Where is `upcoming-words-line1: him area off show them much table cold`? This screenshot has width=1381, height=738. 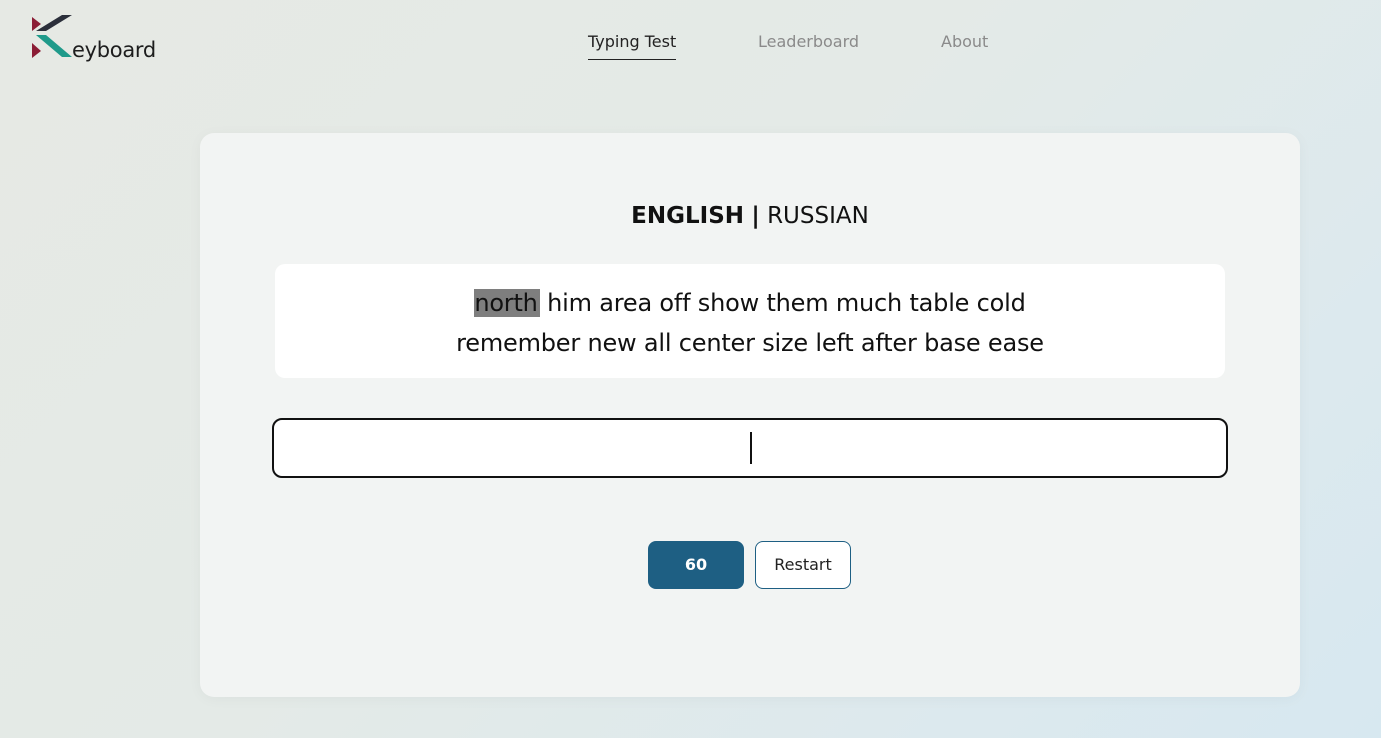
upcoming-words-line1: him area off show them much table cold is located at coordinates (786, 303).